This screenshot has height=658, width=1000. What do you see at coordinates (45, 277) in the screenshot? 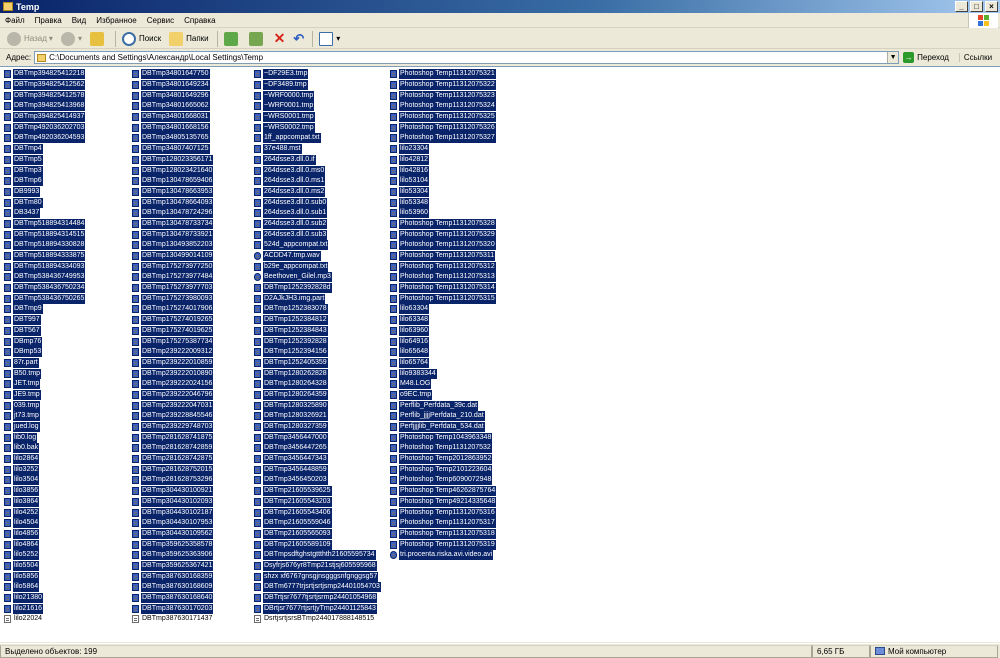
I see `file-item: DBTmp538436749953` at bounding box center [45, 277].